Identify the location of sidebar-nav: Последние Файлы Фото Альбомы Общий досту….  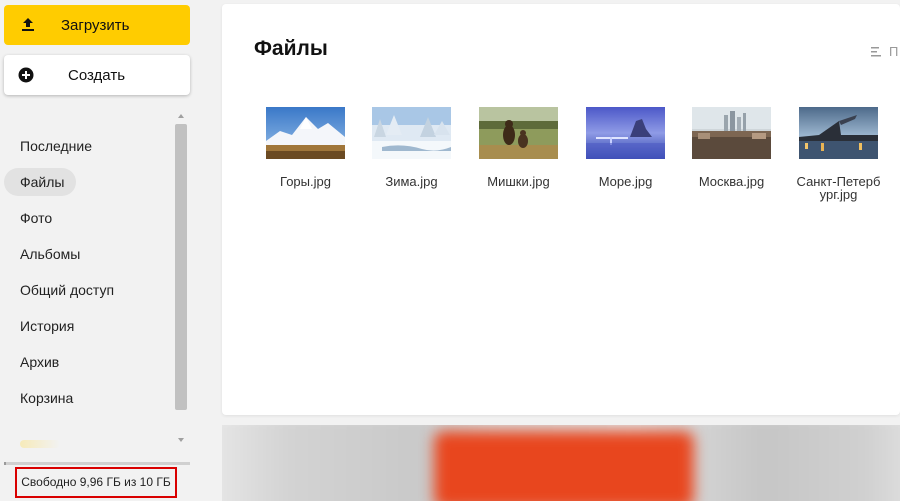
(89, 276).